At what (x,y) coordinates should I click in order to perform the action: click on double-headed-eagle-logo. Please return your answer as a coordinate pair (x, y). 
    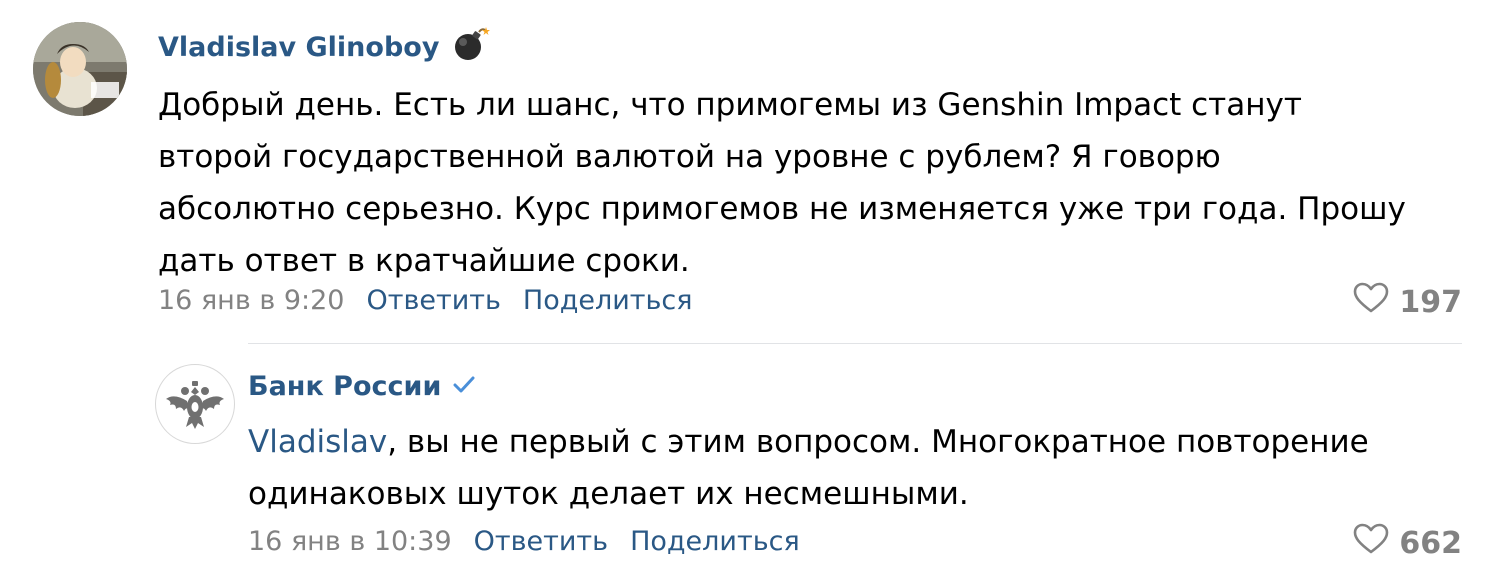
    Looking at the image, I should click on (195, 404).